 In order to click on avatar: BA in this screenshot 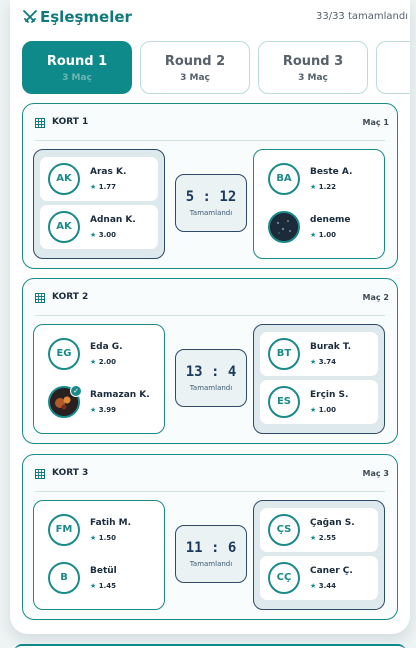, I will do `click(284, 179)`.